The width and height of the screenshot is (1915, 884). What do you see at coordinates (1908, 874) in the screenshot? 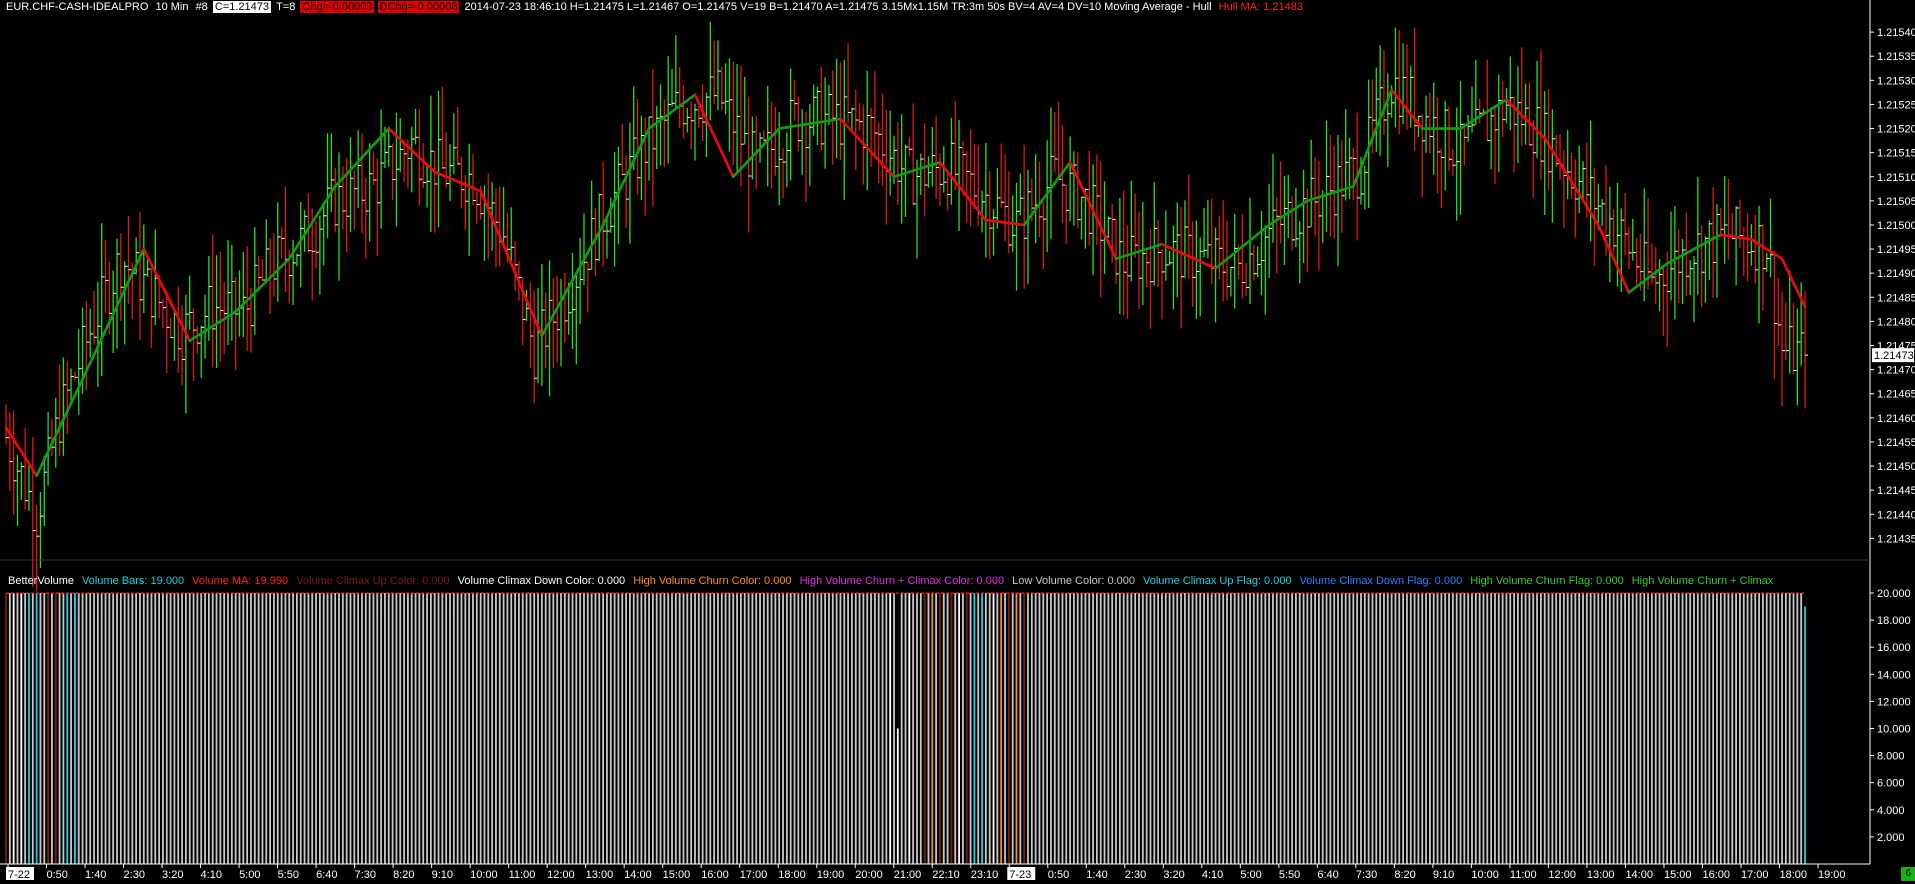
I see `corner-badge: 6` at bounding box center [1908, 874].